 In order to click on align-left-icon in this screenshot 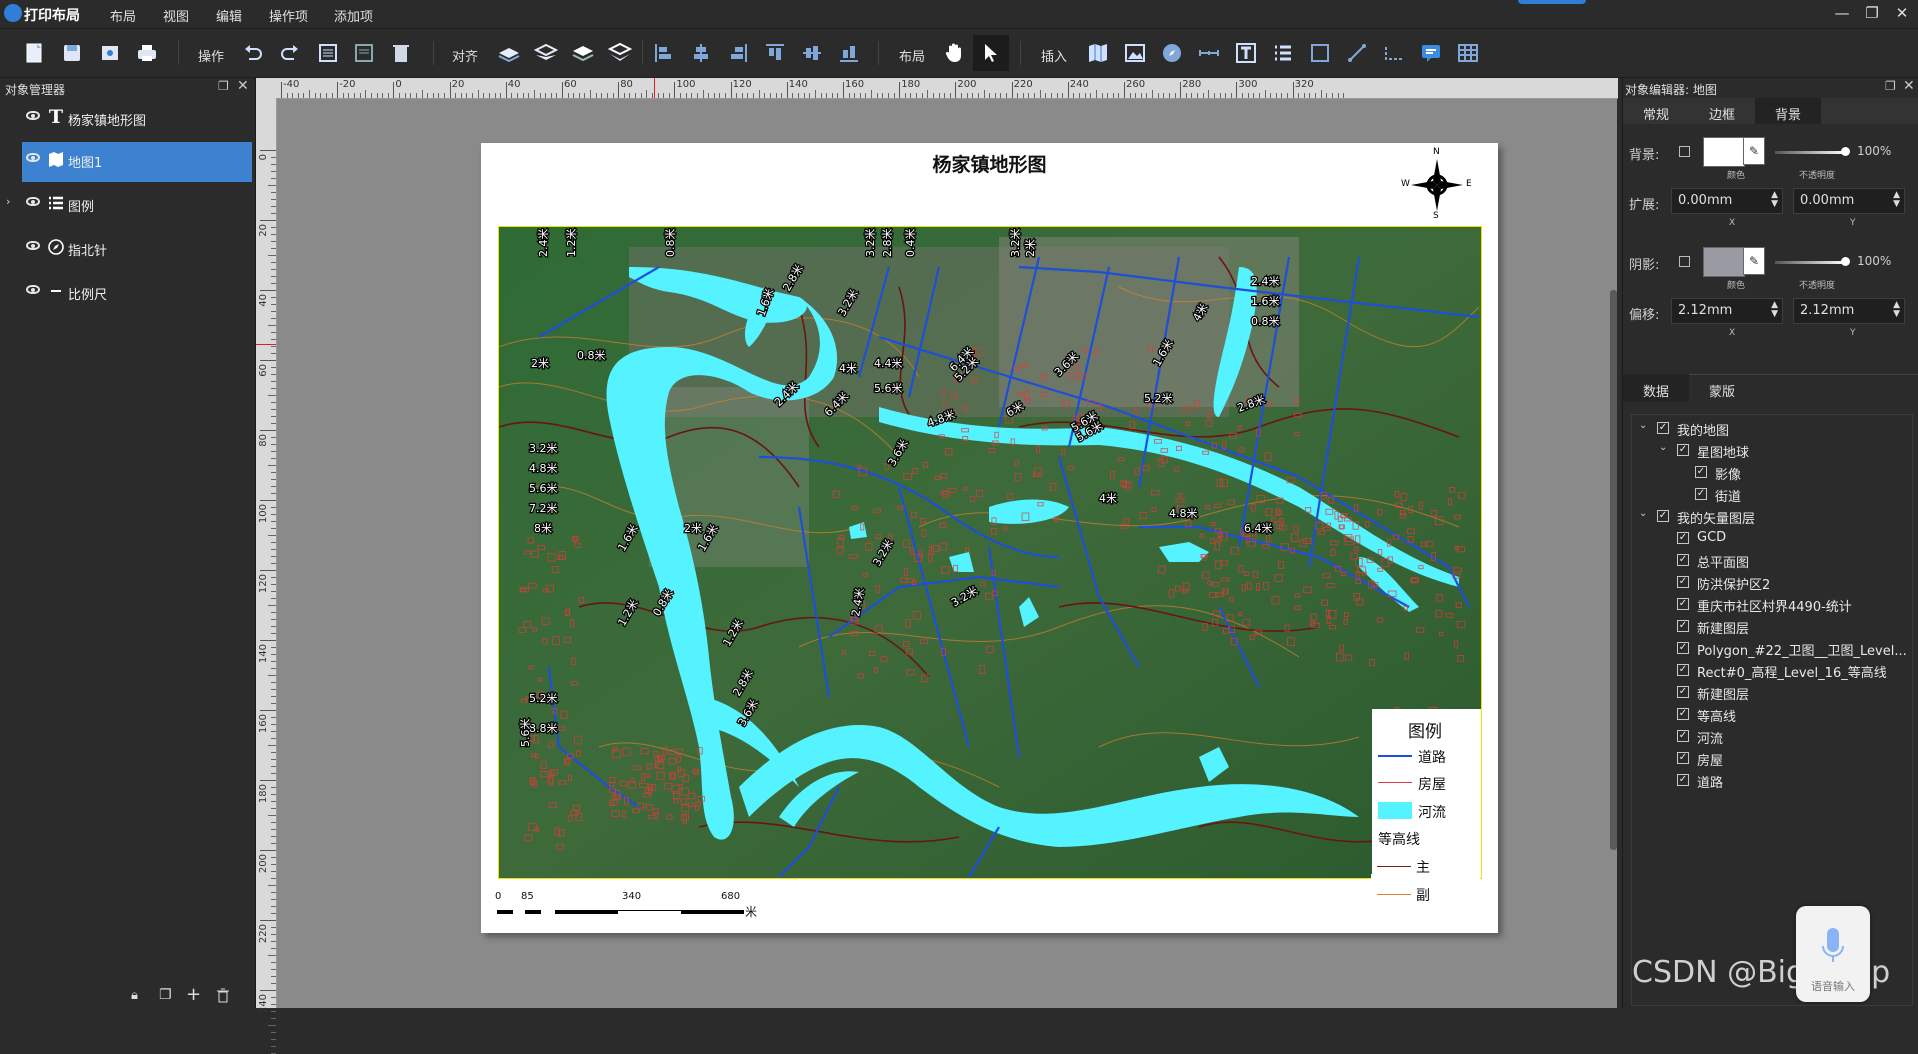, I will do `click(664, 53)`.